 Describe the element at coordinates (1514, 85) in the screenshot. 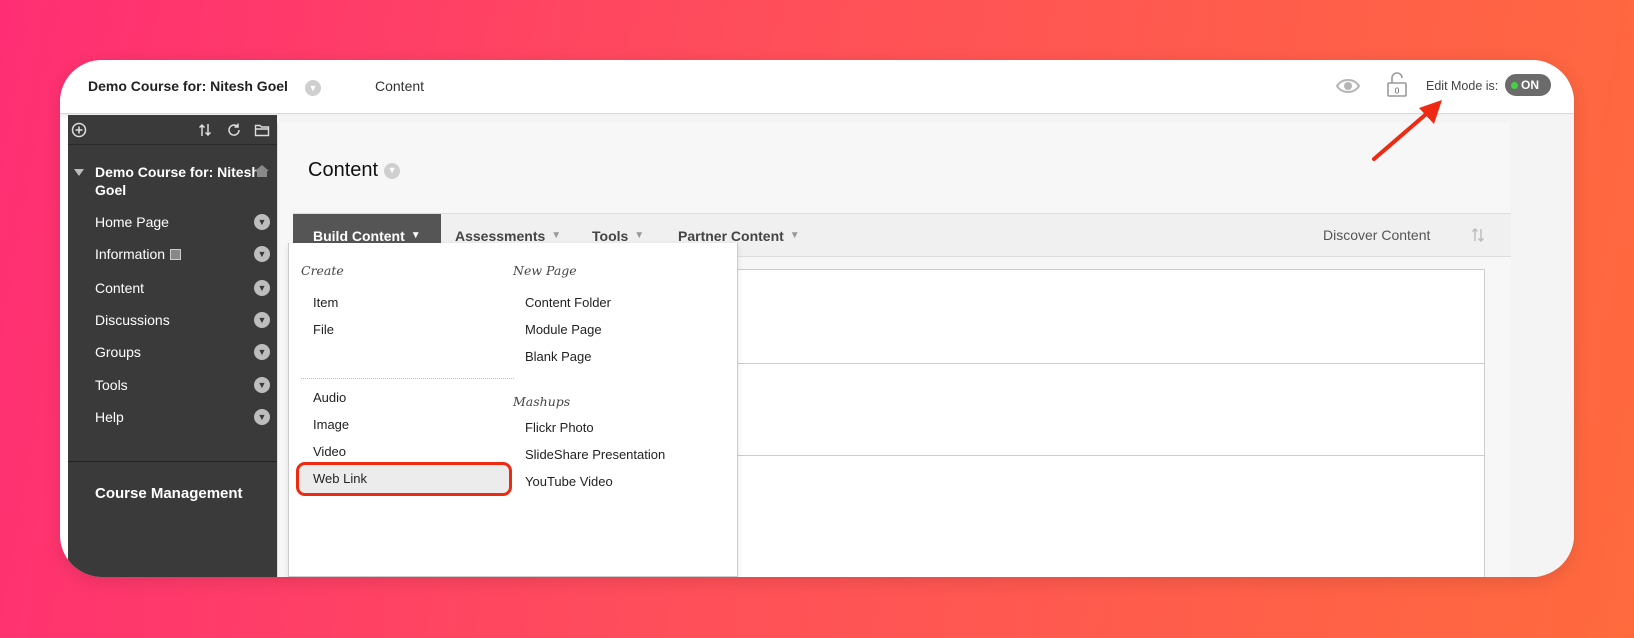

I see `toggle-status-dot` at that location.